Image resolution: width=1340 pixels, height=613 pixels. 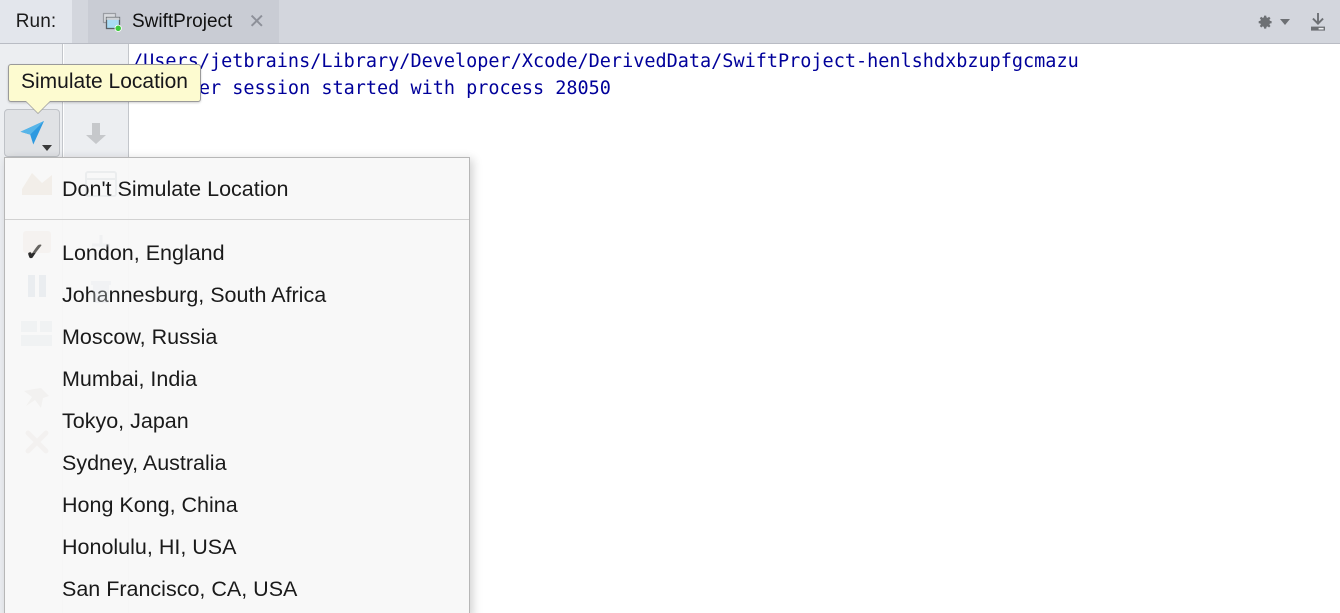 I want to click on menu-item-mumbai-india: Mumbai, India, so click(x=237, y=379).